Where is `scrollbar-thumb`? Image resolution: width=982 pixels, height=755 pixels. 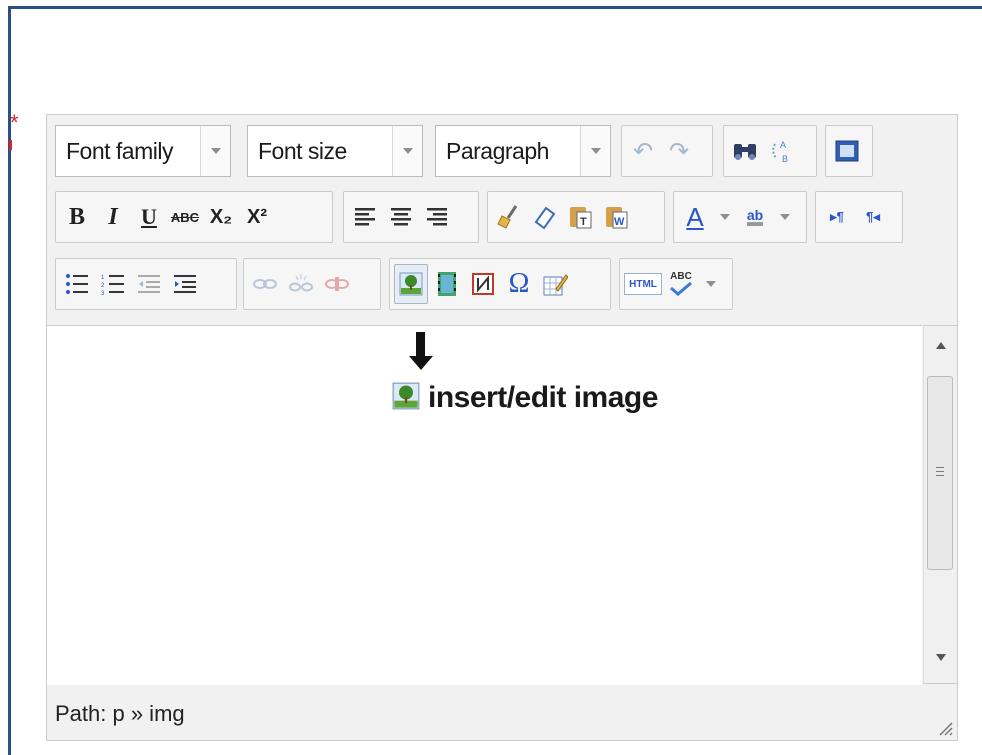
scrollbar-thumb is located at coordinates (940, 473).